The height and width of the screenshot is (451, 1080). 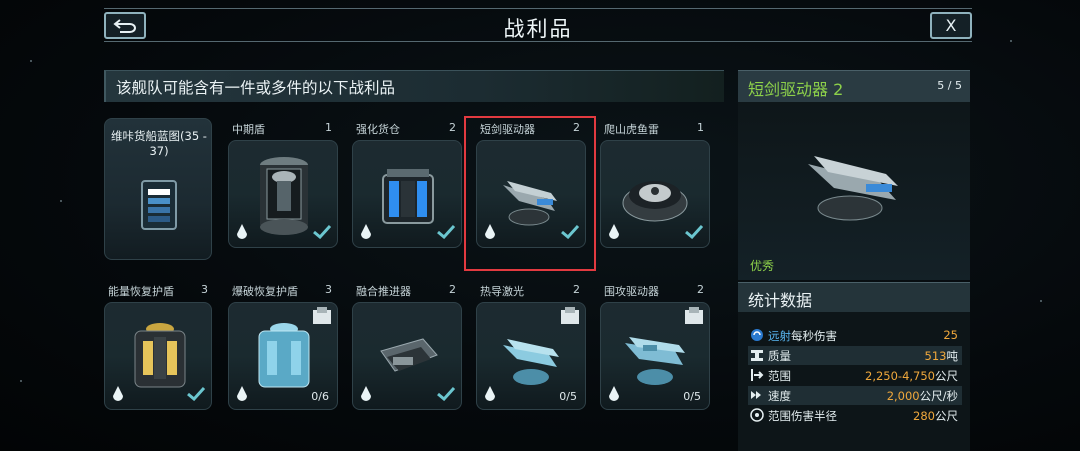 I want to click on loot-item: 强化货仓 2, so click(x=407, y=194).